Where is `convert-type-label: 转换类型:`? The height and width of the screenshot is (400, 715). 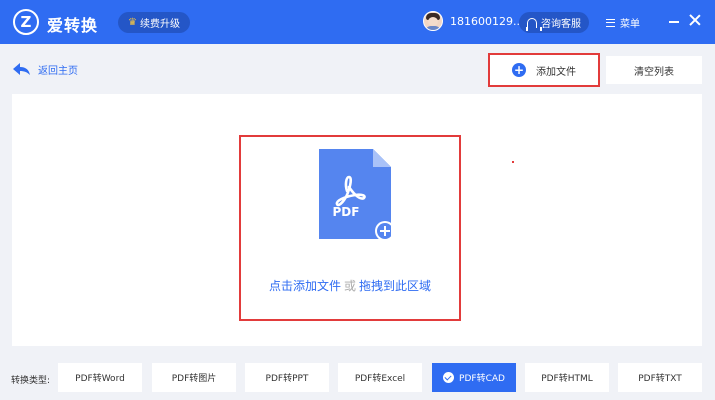
convert-type-label: 转换类型: is located at coordinates (31, 381).